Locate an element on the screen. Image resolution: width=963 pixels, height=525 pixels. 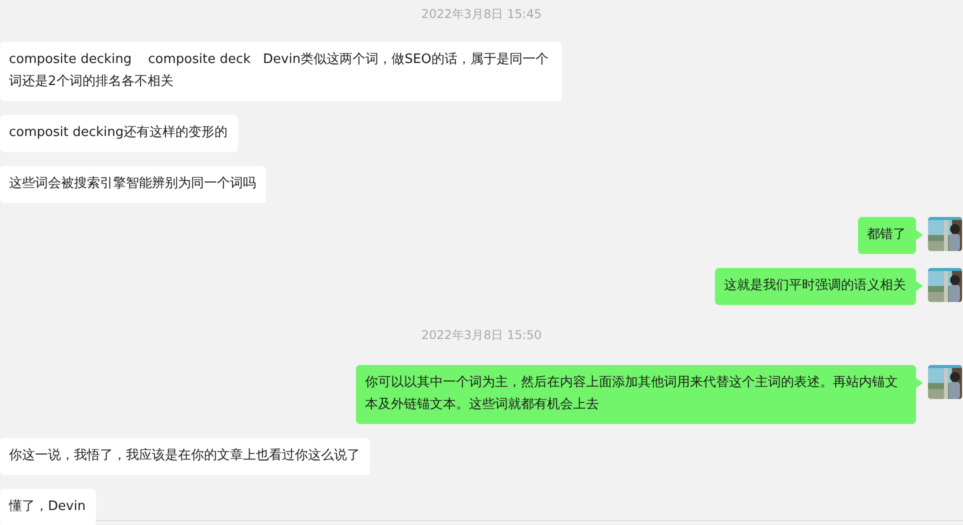
message-bubble: composit decking还有这样的变形的 is located at coordinates (119, 133).